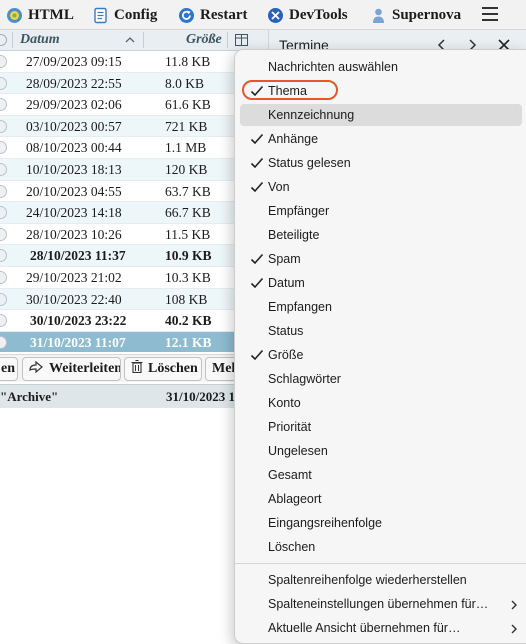 The width and height of the screenshot is (526, 644). What do you see at coordinates (381, 139) in the screenshot?
I see `menu-item-anhange: Anhänge` at bounding box center [381, 139].